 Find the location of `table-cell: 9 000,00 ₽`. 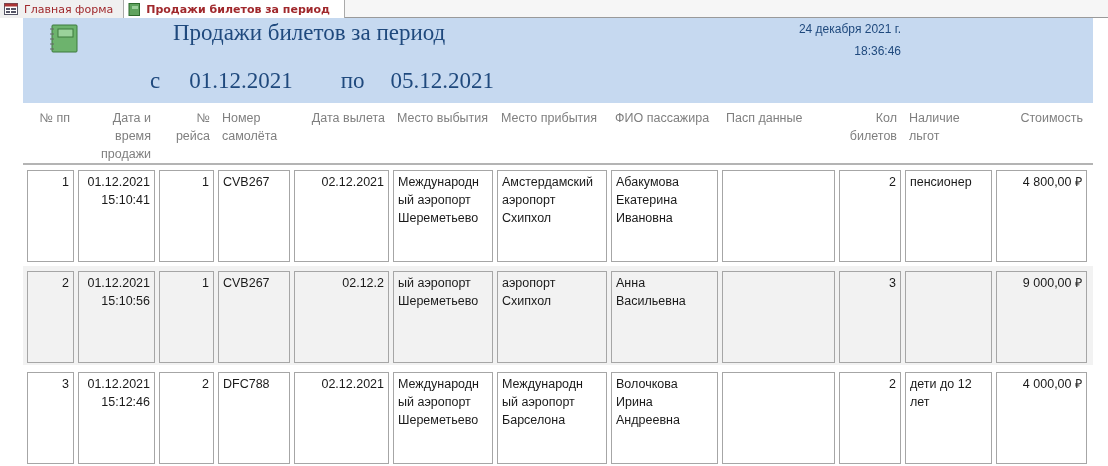

table-cell: 9 000,00 ₽ is located at coordinates (1041, 317).